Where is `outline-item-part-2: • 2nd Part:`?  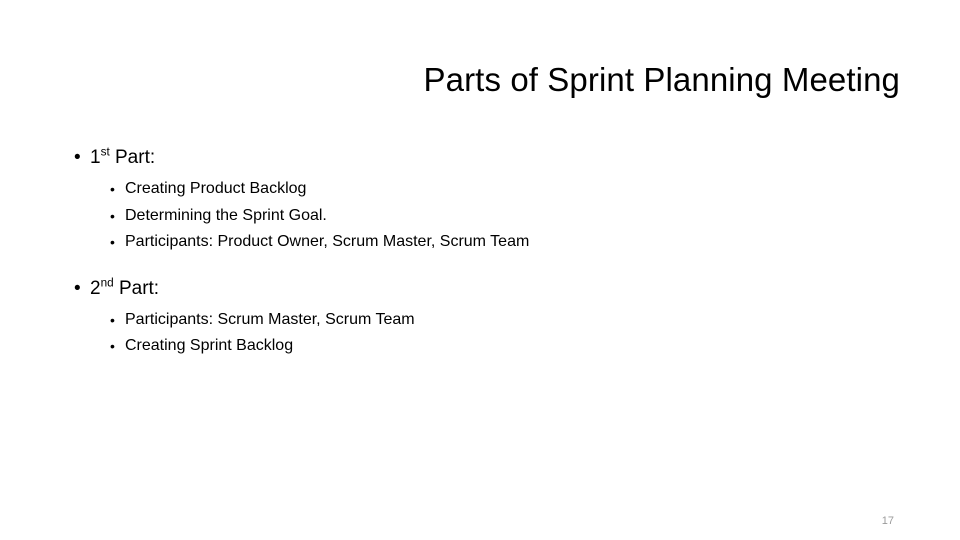 outline-item-part-2: • 2nd Part: is located at coordinates (480, 289).